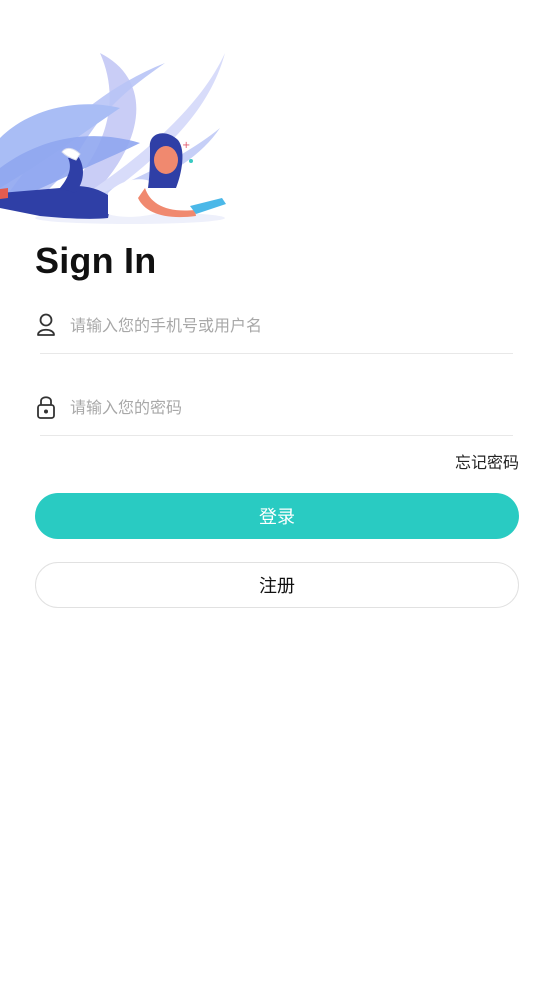 The image size is (554, 986). I want to click on hero-illustration: +, so click(120, 138).